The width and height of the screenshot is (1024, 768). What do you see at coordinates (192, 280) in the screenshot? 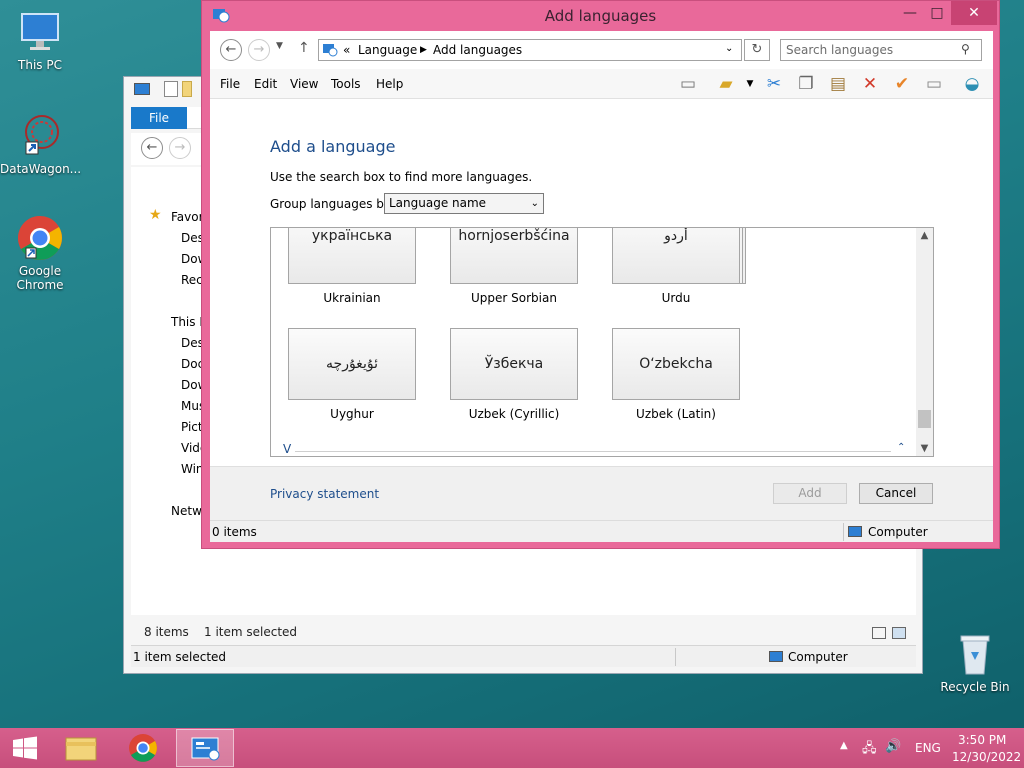
I see `nav-fav-recent: Rec` at bounding box center [192, 280].